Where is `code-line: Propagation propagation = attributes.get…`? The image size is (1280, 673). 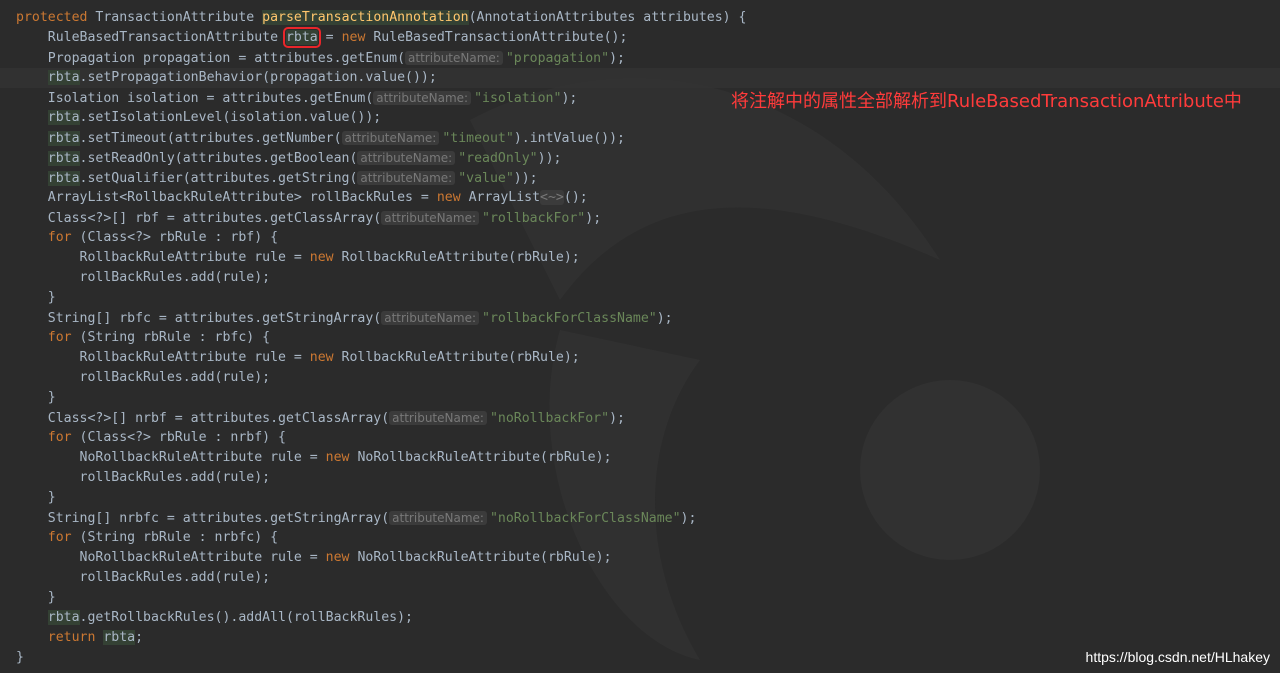
code-line: Propagation propagation = attributes.get… is located at coordinates (336, 58).